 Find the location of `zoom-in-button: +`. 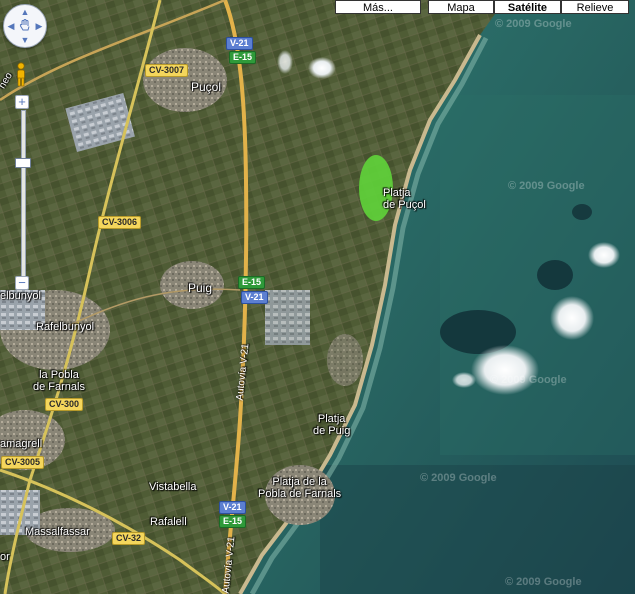

zoom-in-button: + is located at coordinates (22, 102).